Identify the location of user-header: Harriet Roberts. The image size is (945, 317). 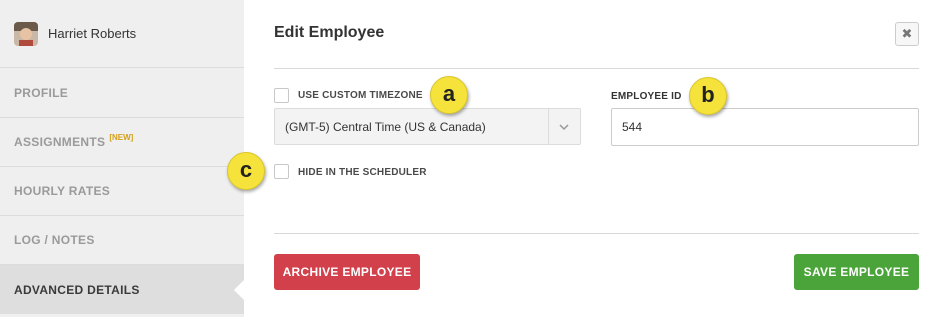
(122, 34).